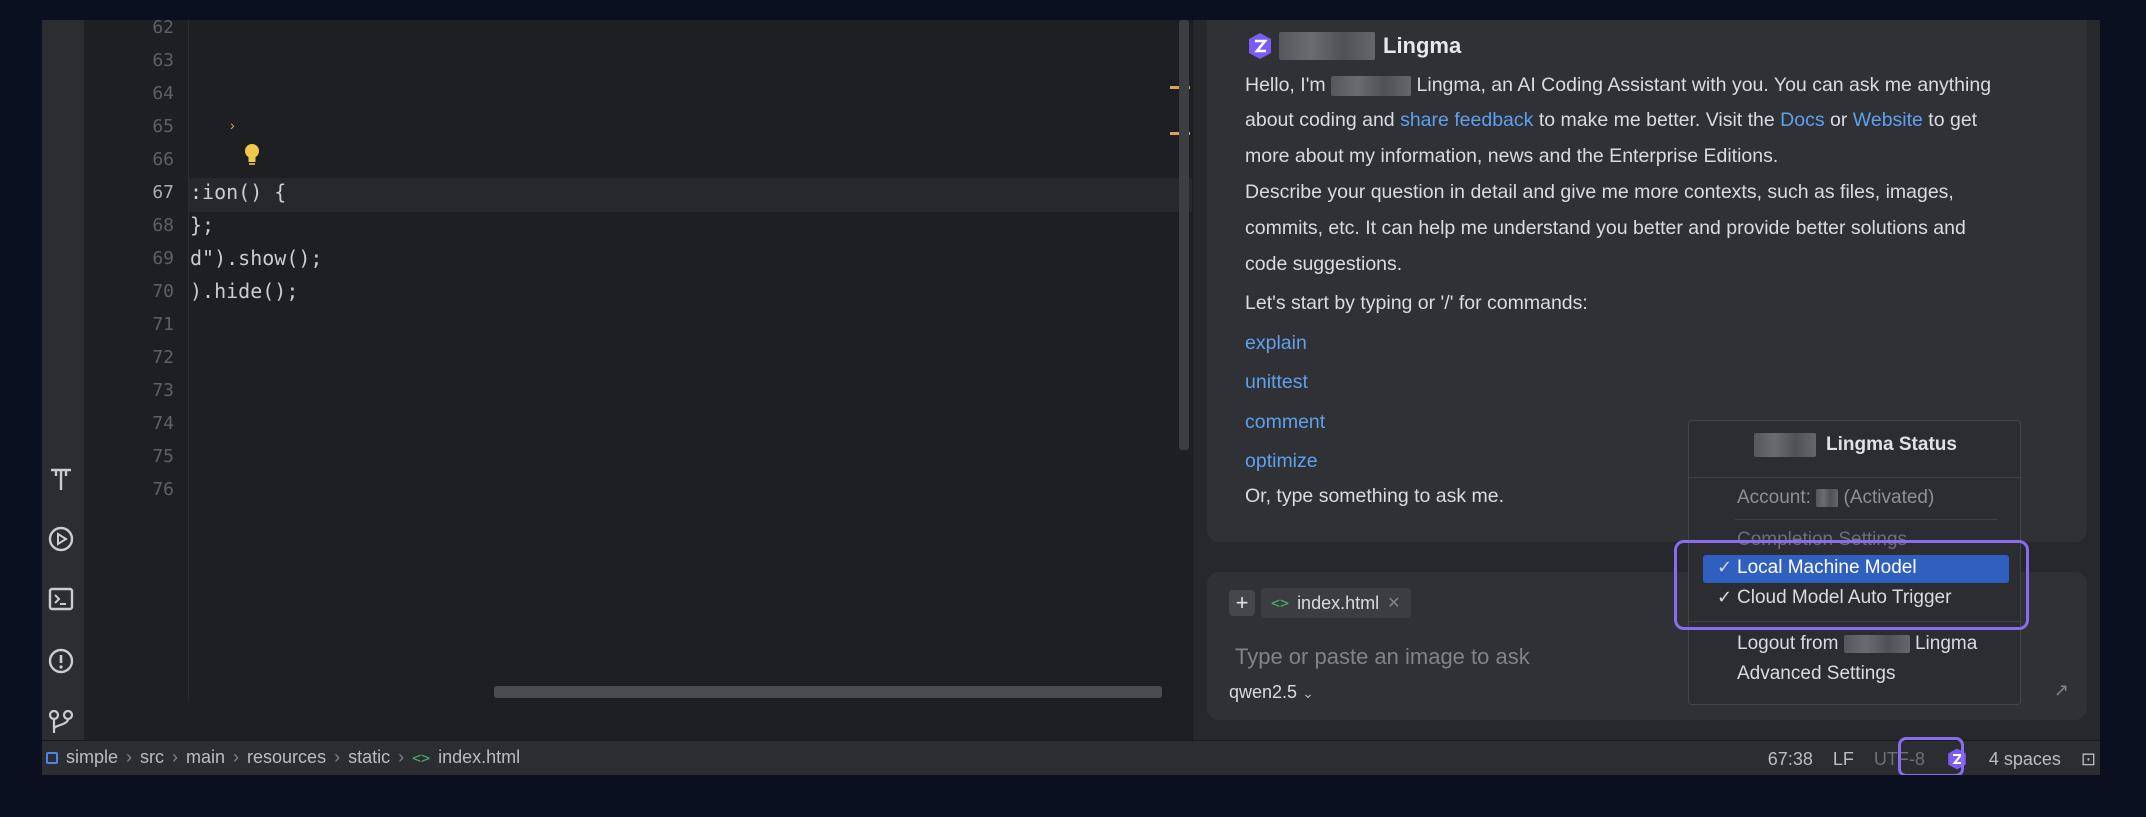 The image size is (2146, 817). I want to click on popup-title: Lingma Status, so click(1891, 444).